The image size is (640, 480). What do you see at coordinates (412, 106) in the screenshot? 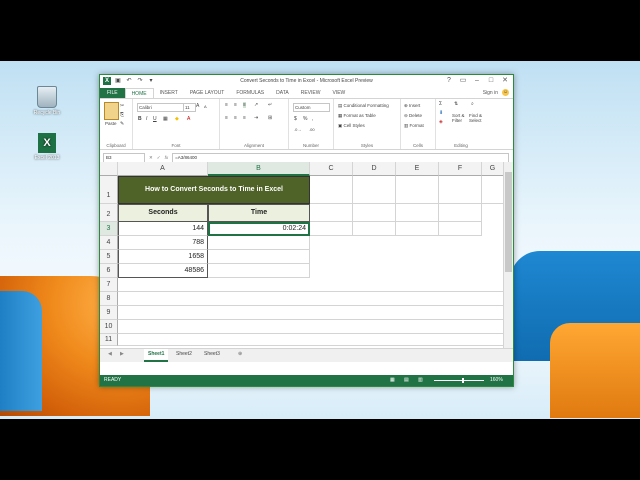
I see `insert-cells-button: ⊕ Insert` at bounding box center [412, 106].